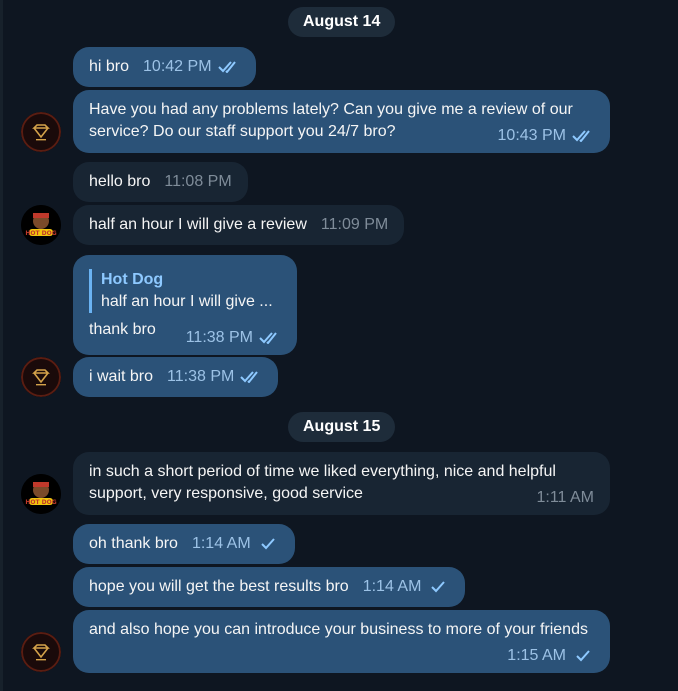  I want to click on message-time: 1:15 AM, so click(536, 655).